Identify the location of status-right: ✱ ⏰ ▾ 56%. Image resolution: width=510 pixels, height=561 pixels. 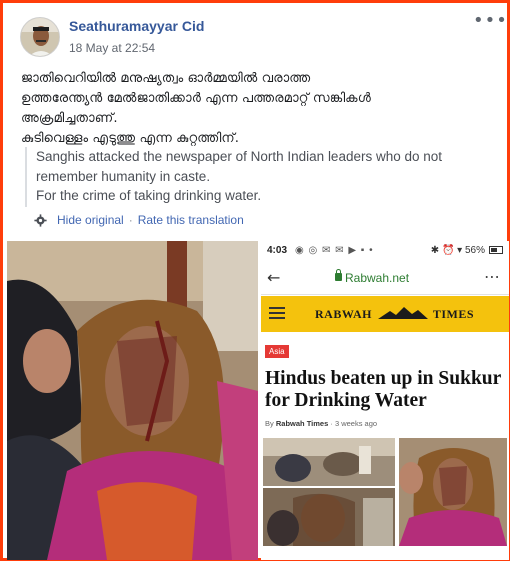
(457, 250).